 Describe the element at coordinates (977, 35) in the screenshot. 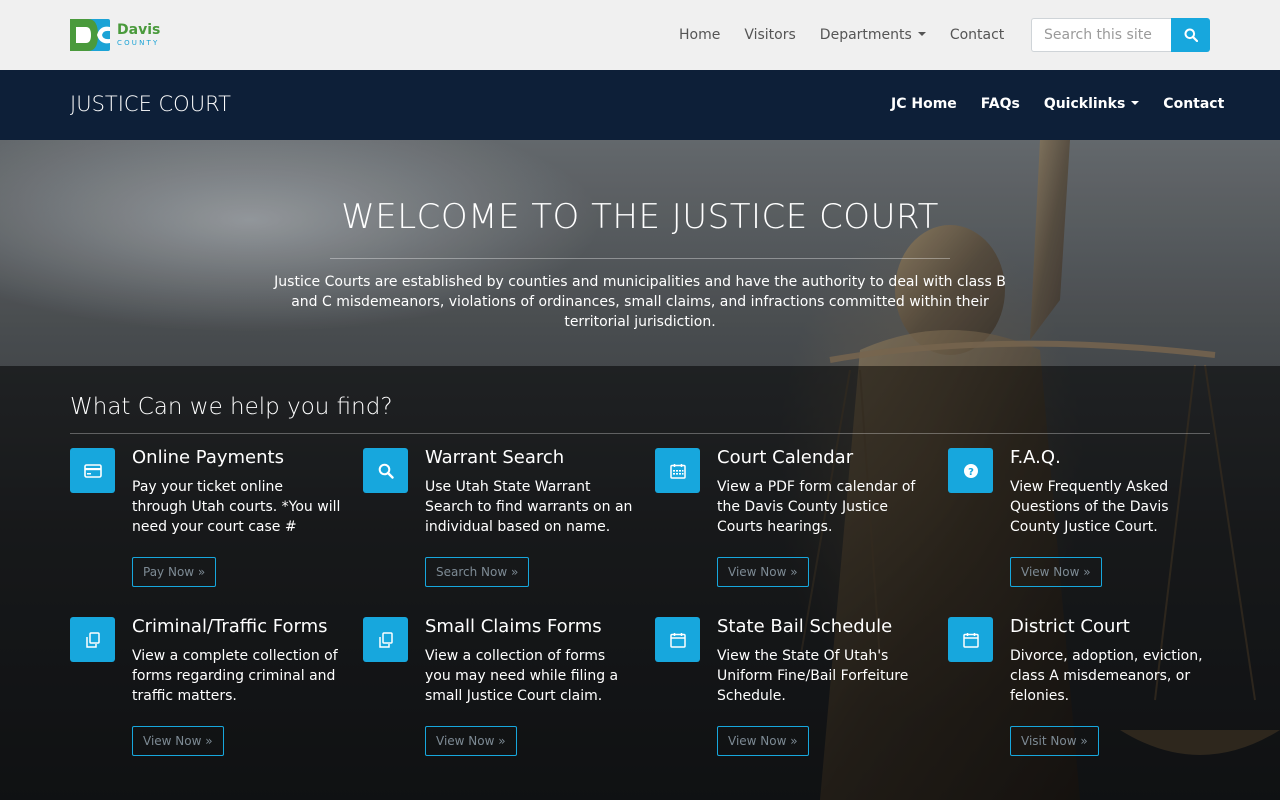

I see `nav-contact: Contact` at that location.